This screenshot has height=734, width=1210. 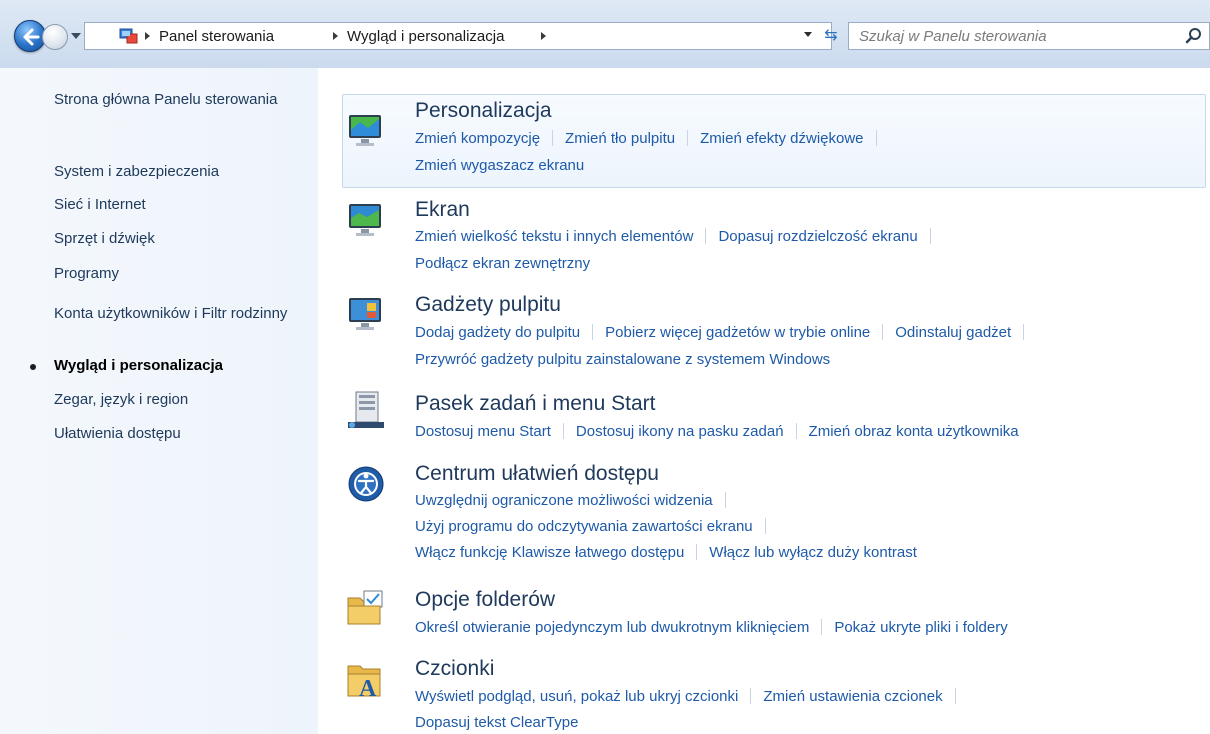 What do you see at coordinates (366, 608) in the screenshot?
I see `folder-options-icon` at bounding box center [366, 608].